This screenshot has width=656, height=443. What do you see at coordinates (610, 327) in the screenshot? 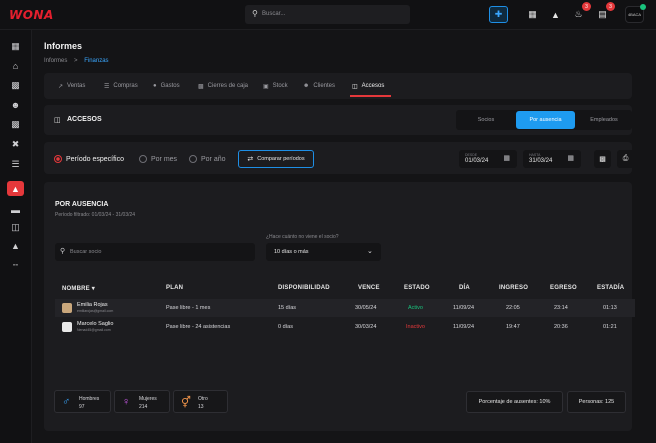
I see `member-stay: 01:21` at bounding box center [610, 327].